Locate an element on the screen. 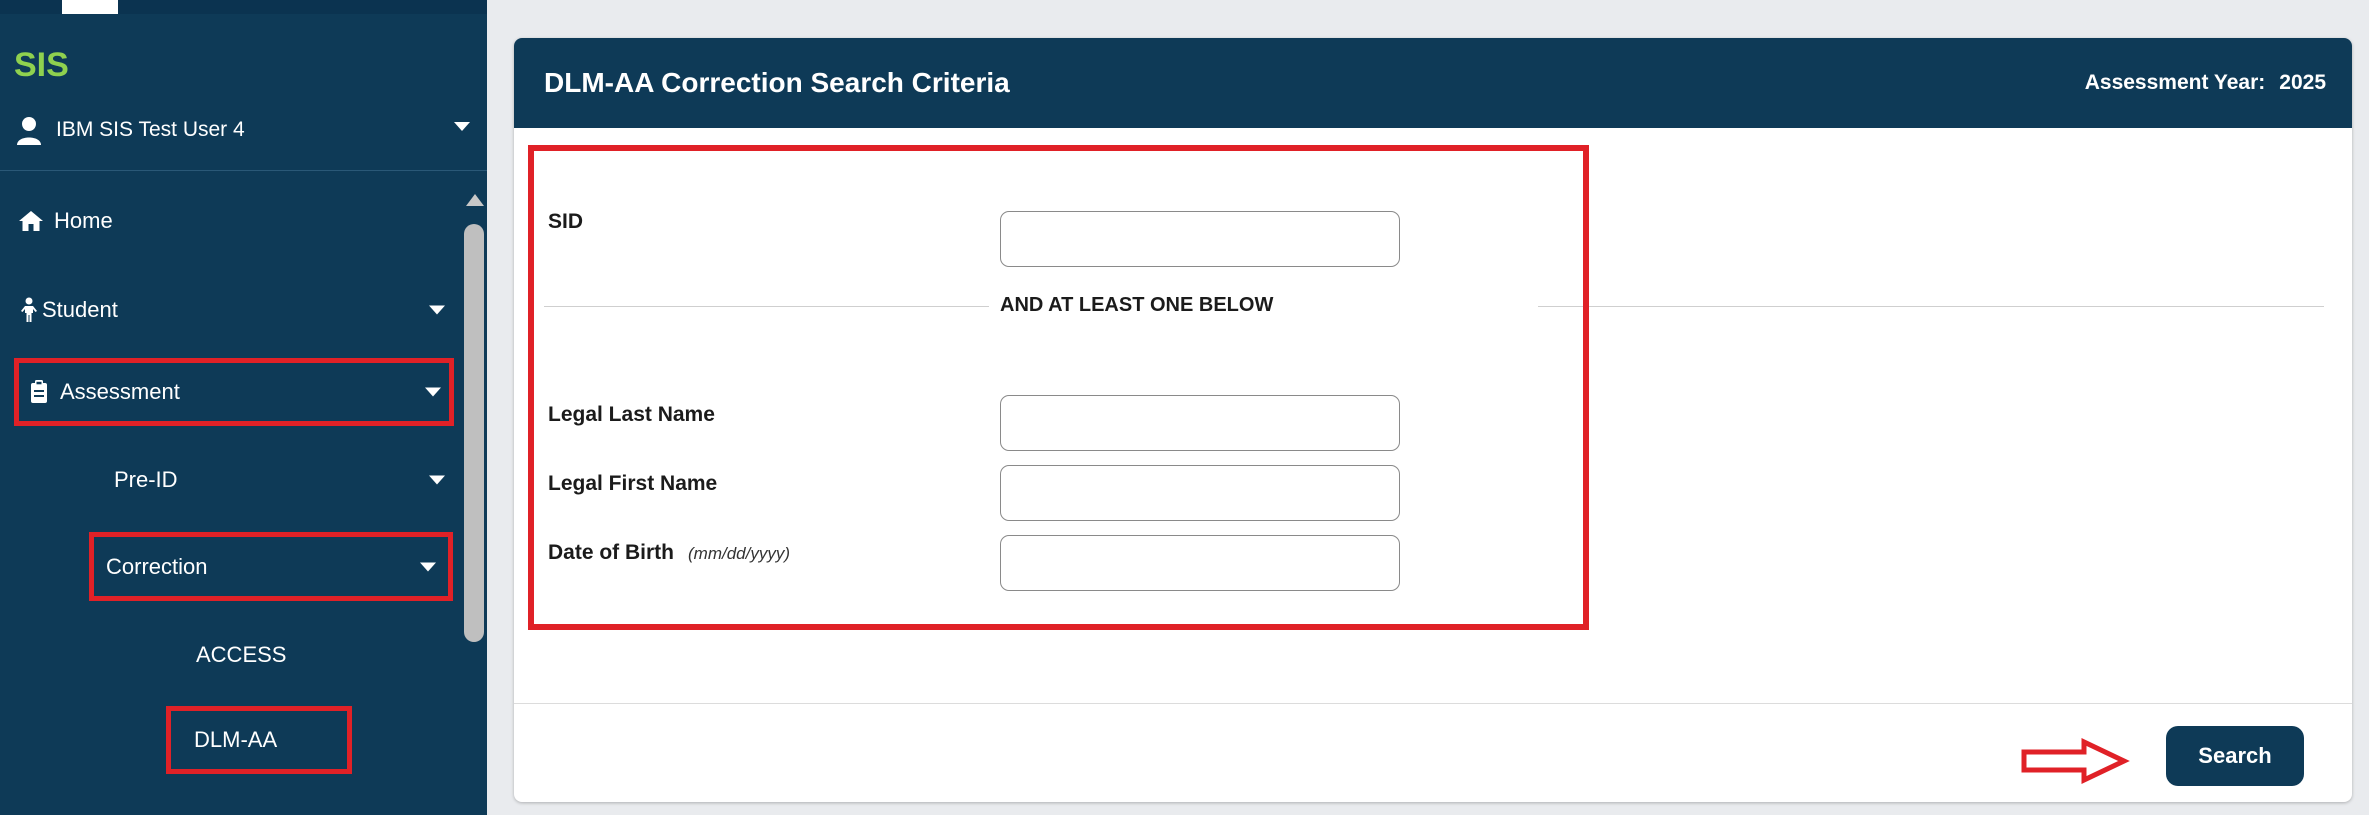 The height and width of the screenshot is (815, 2369). user-name: IBM SIS Test User 4 is located at coordinates (150, 129).